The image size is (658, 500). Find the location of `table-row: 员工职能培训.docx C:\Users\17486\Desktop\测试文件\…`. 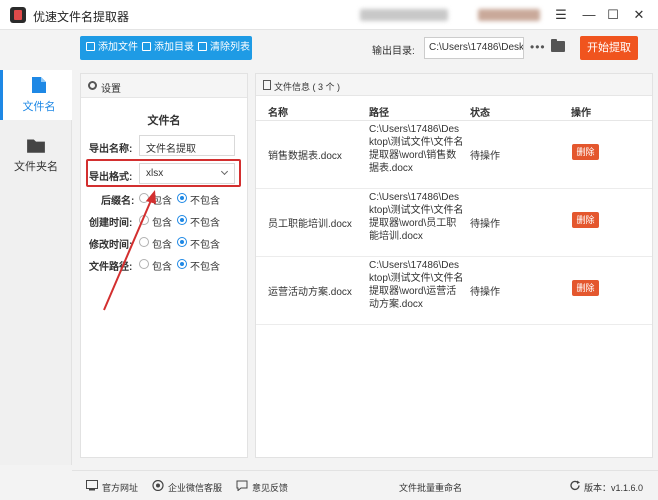

table-row: 员工职能培训.docx C:\Users\17486\Desktop\测试文件\… is located at coordinates (454, 223).